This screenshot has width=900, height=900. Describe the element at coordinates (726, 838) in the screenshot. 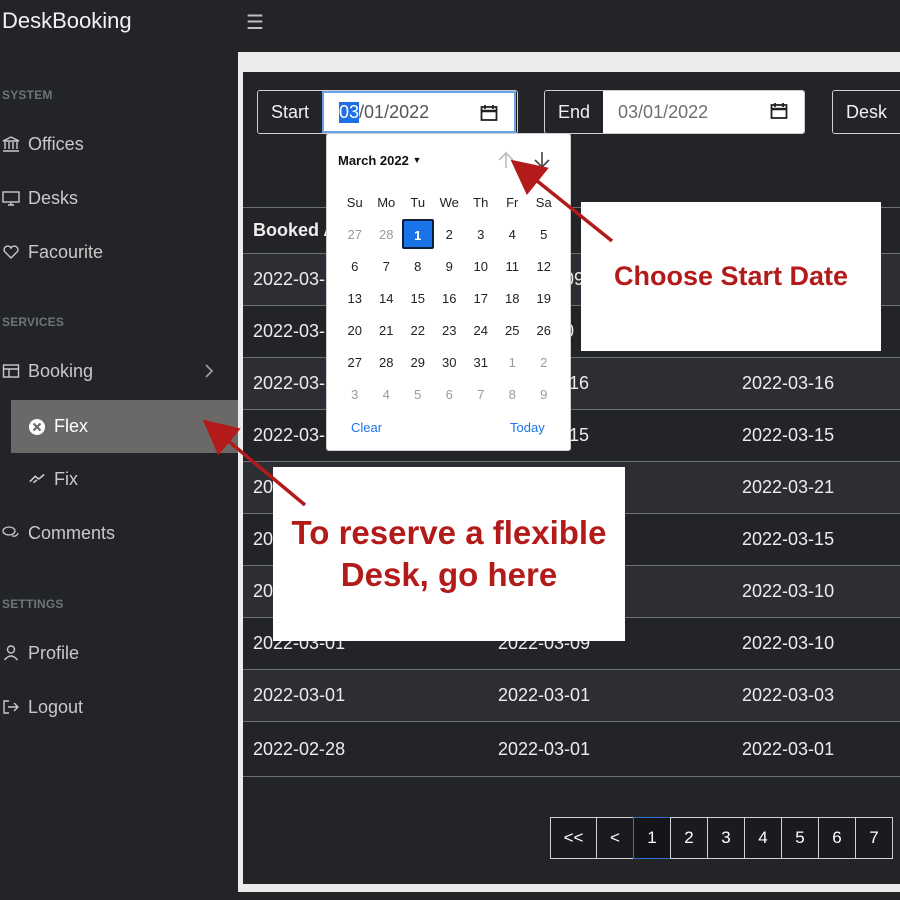

I see `page-button-3: 3` at that location.